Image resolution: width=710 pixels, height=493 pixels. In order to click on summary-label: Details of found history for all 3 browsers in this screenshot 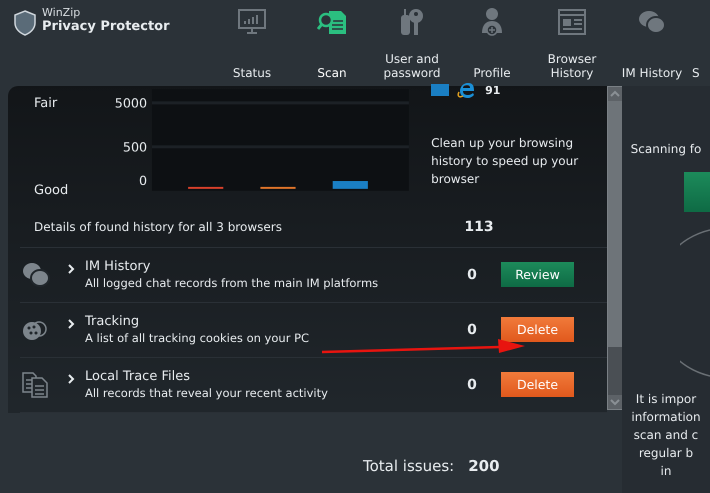, I will do `click(158, 227)`.